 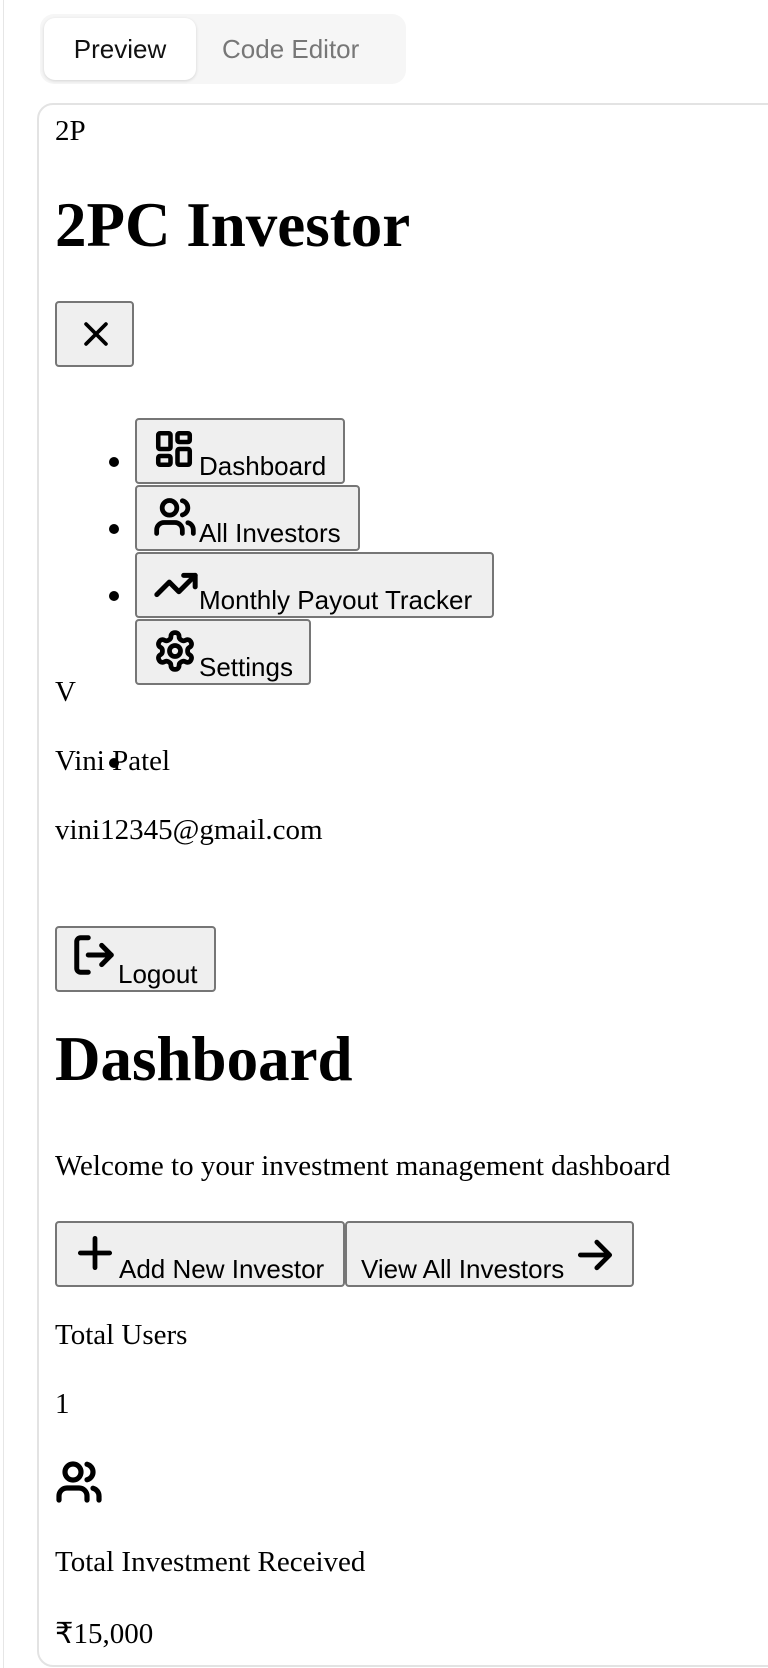 What do you see at coordinates (174, 449) in the screenshot?
I see `dashboard-grid-icon` at bounding box center [174, 449].